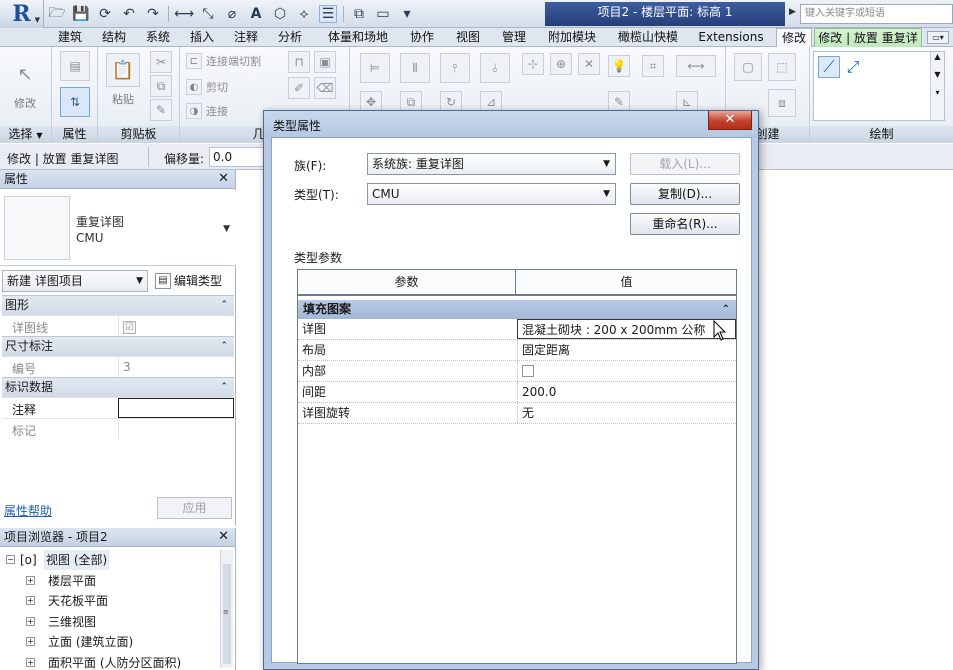 The image size is (953, 670). Describe the element at coordinates (176, 408) in the screenshot. I see `comments-field` at that location.